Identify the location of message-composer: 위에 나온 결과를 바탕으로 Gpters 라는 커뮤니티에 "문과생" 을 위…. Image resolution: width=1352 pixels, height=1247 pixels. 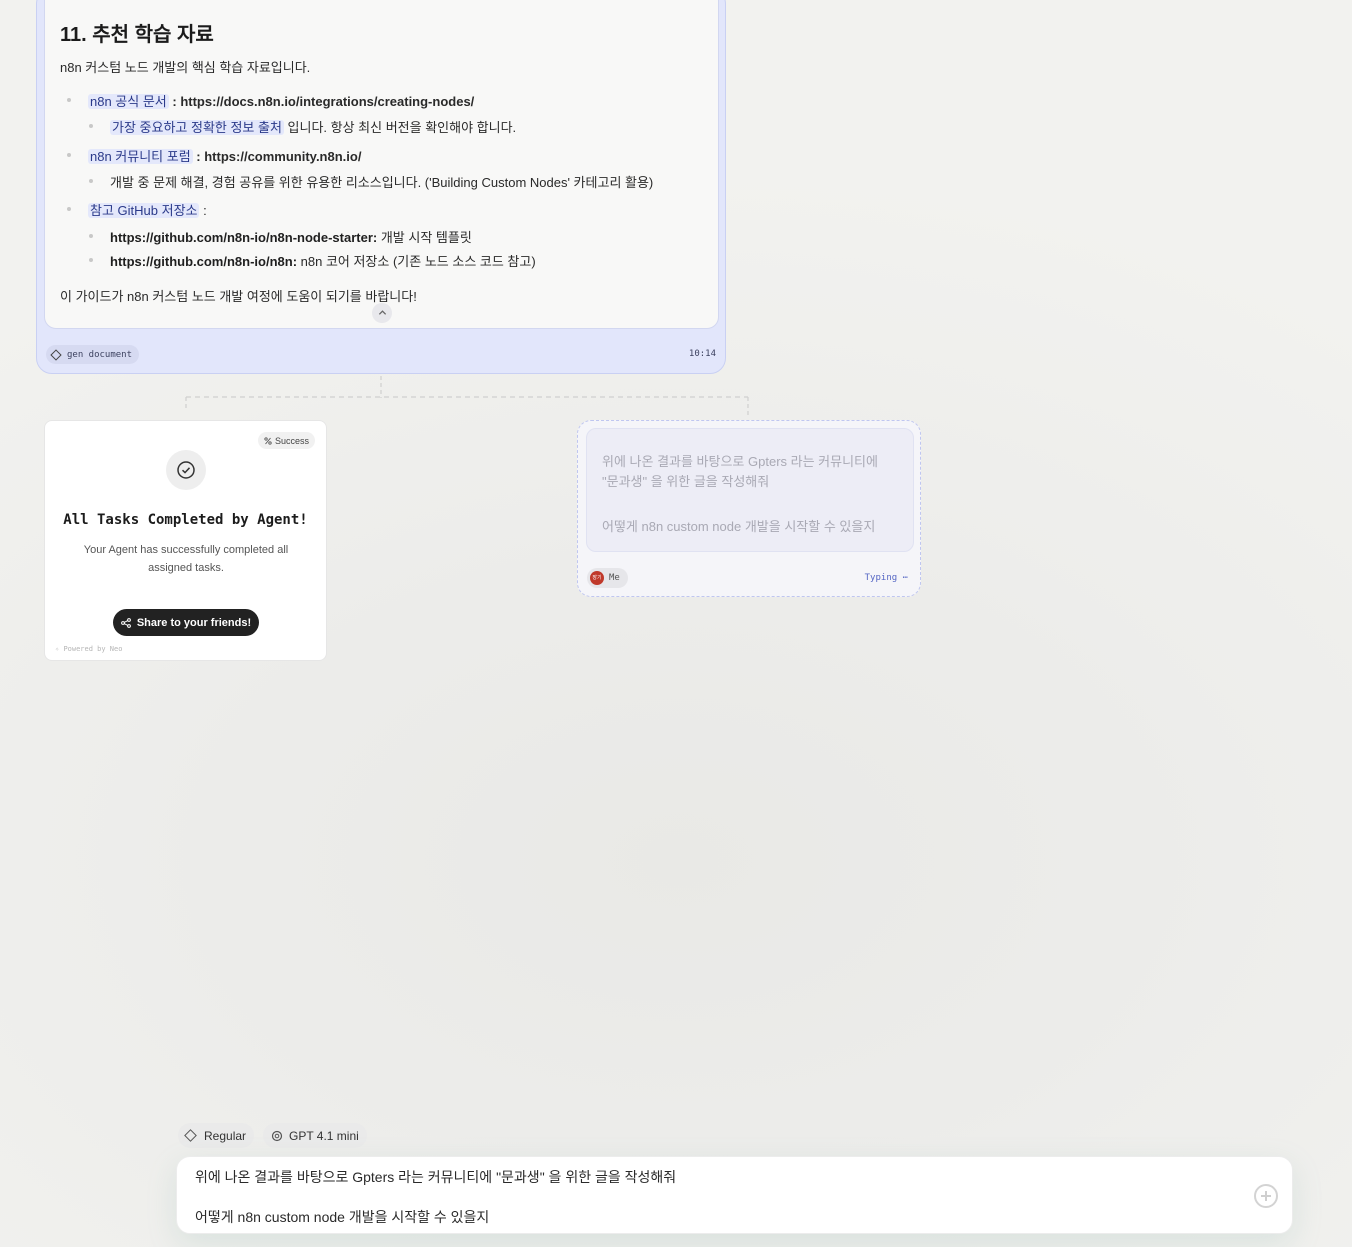
(734, 1195).